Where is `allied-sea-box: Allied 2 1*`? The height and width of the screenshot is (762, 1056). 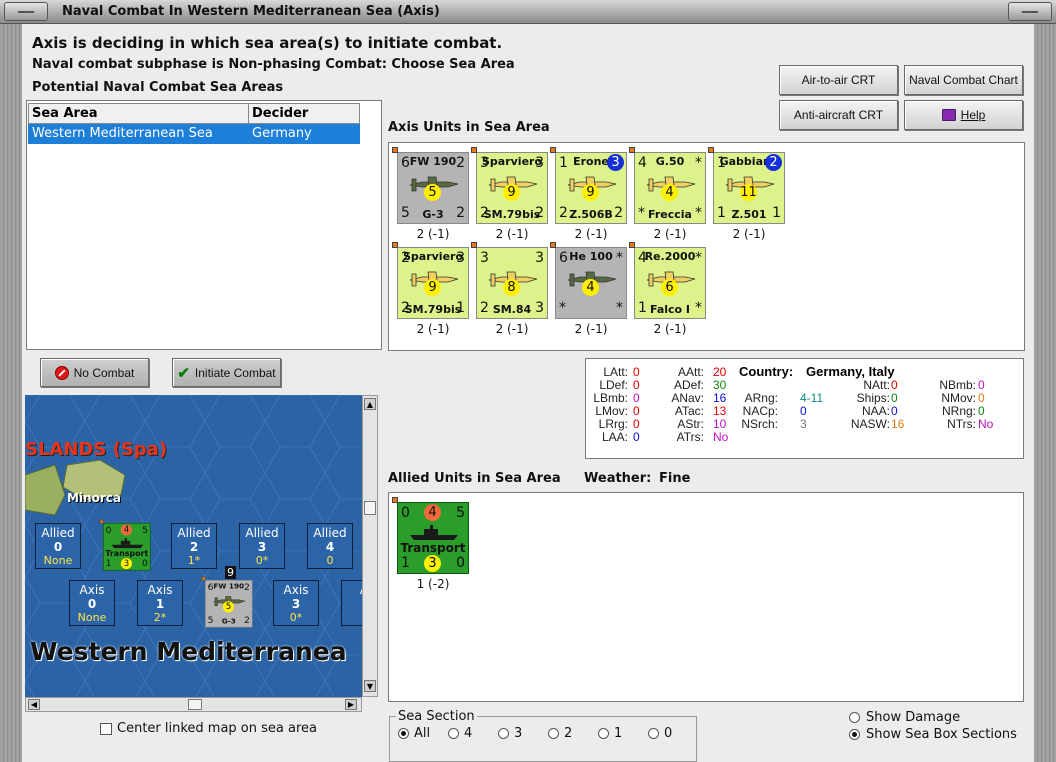 allied-sea-box: Allied 2 1* is located at coordinates (194, 546).